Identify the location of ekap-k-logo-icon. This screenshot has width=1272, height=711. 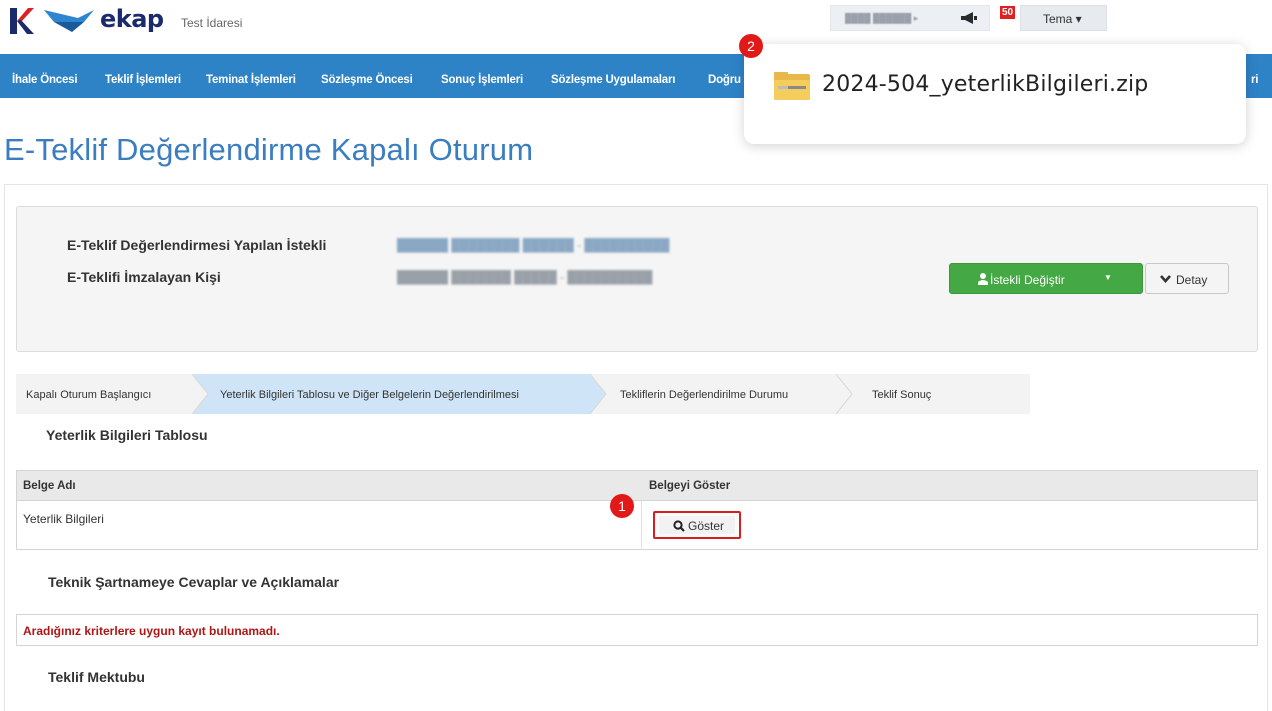
(22, 21).